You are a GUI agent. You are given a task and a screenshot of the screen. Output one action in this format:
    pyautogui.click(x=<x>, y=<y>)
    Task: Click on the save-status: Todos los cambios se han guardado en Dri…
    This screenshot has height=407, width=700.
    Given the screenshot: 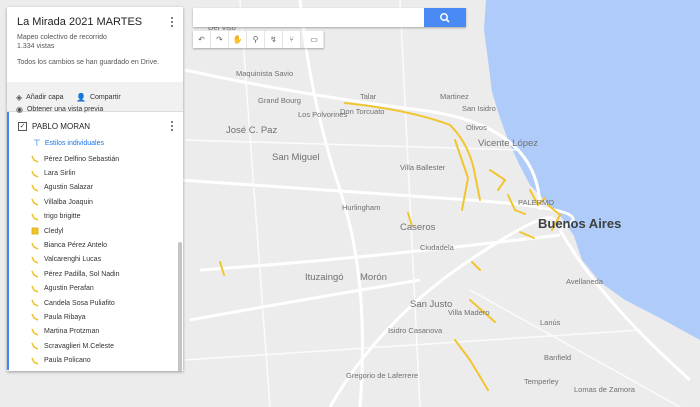 What is the action you would take?
    pyautogui.click(x=88, y=62)
    